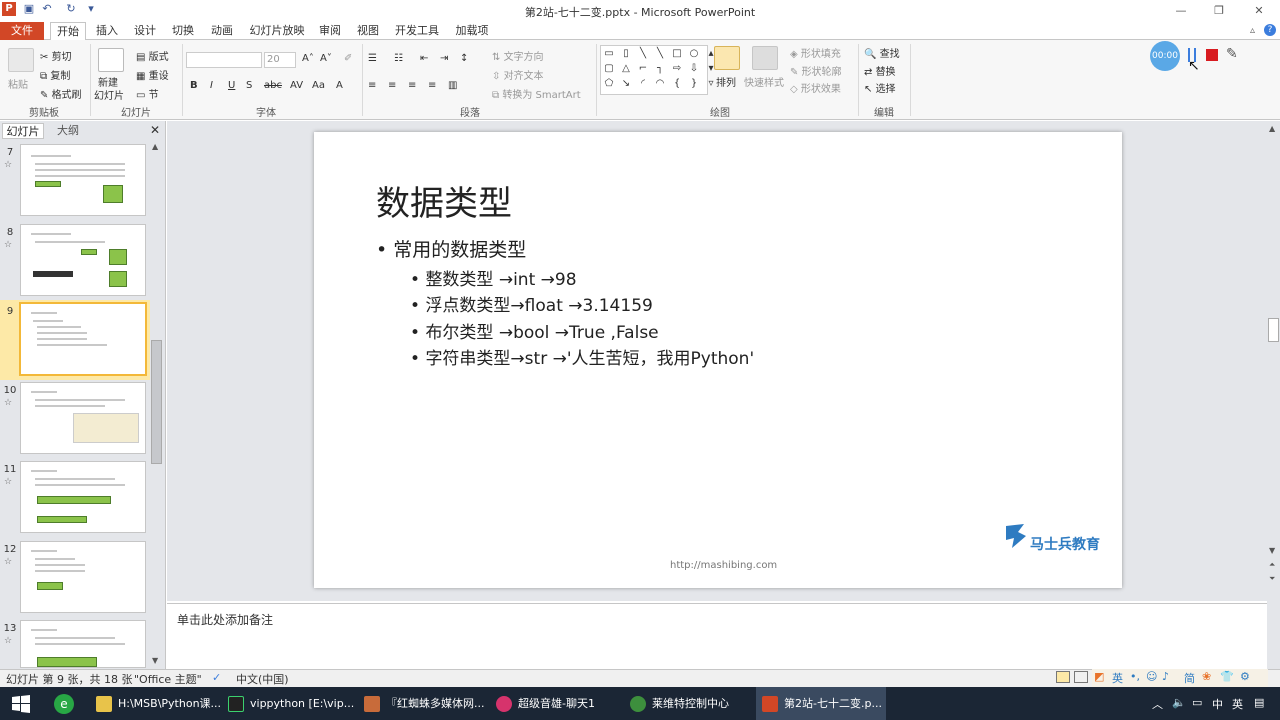 This screenshot has height=720, width=1280. I want to click on select-button: ↖ 选择, so click(880, 87).